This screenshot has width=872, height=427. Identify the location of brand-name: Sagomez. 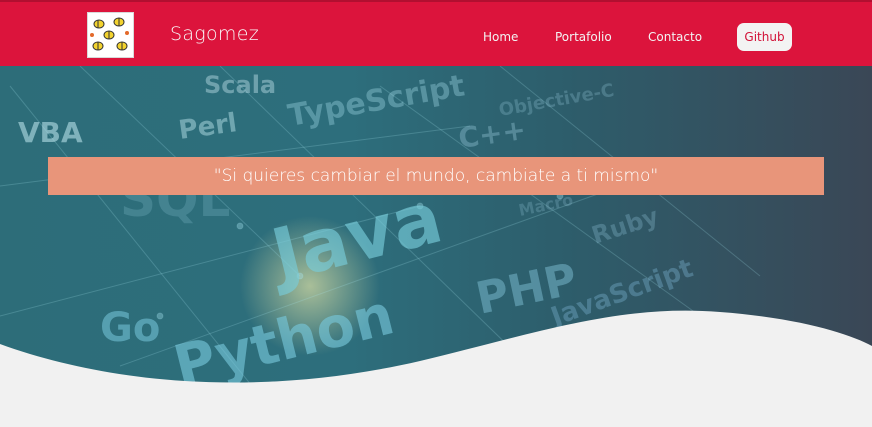
(214, 34).